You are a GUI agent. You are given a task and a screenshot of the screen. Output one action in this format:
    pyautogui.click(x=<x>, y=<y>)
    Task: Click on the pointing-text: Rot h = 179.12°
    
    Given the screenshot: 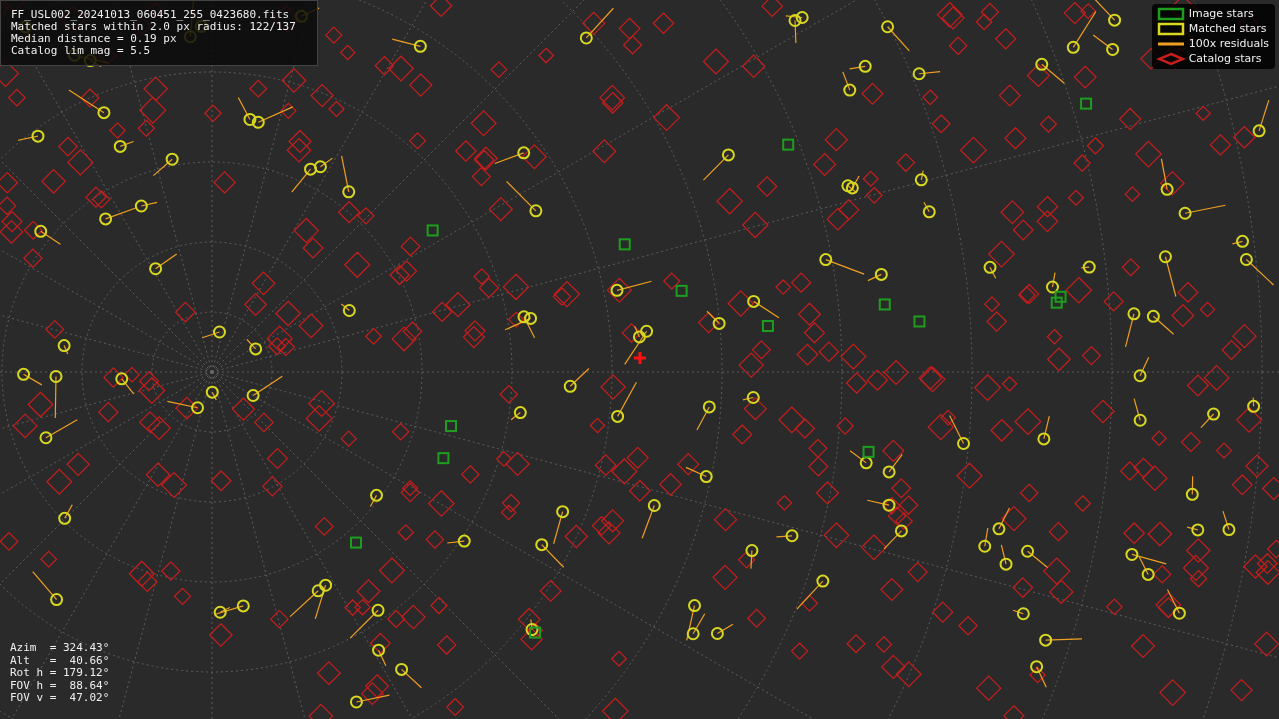 What is the action you would take?
    pyautogui.click(x=60, y=673)
    